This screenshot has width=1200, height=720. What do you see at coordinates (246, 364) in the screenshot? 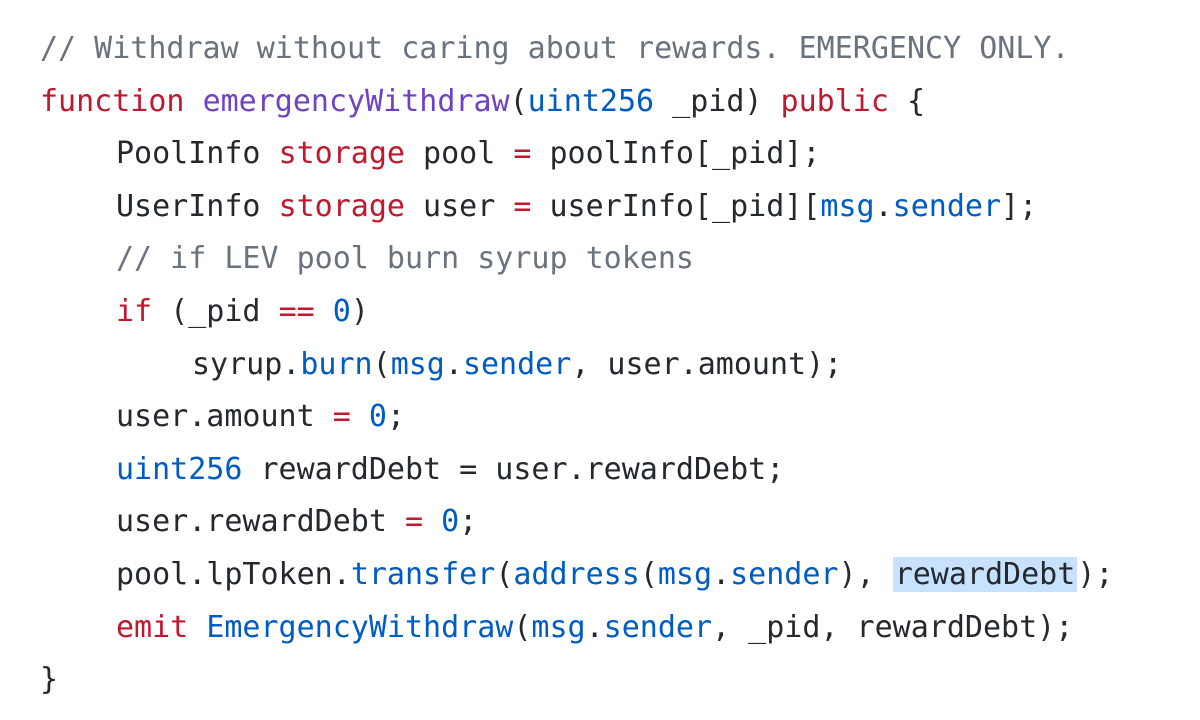
I see `code-token: syrup.` at bounding box center [246, 364].